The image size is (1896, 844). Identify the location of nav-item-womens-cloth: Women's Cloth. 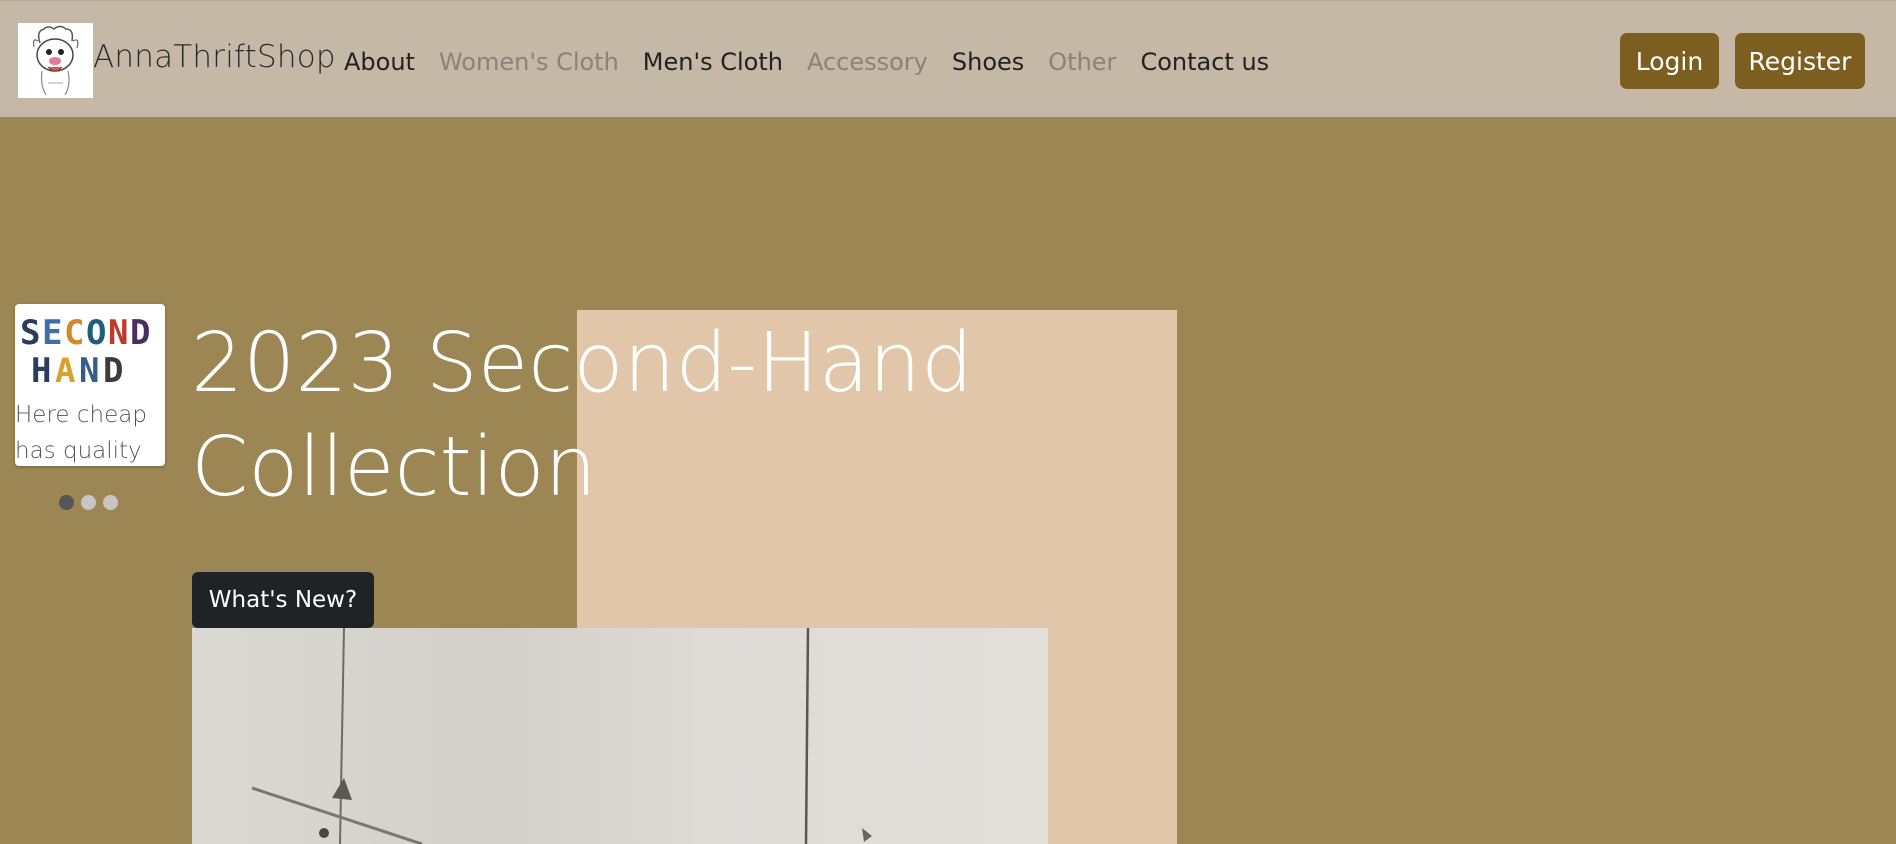
(529, 62).